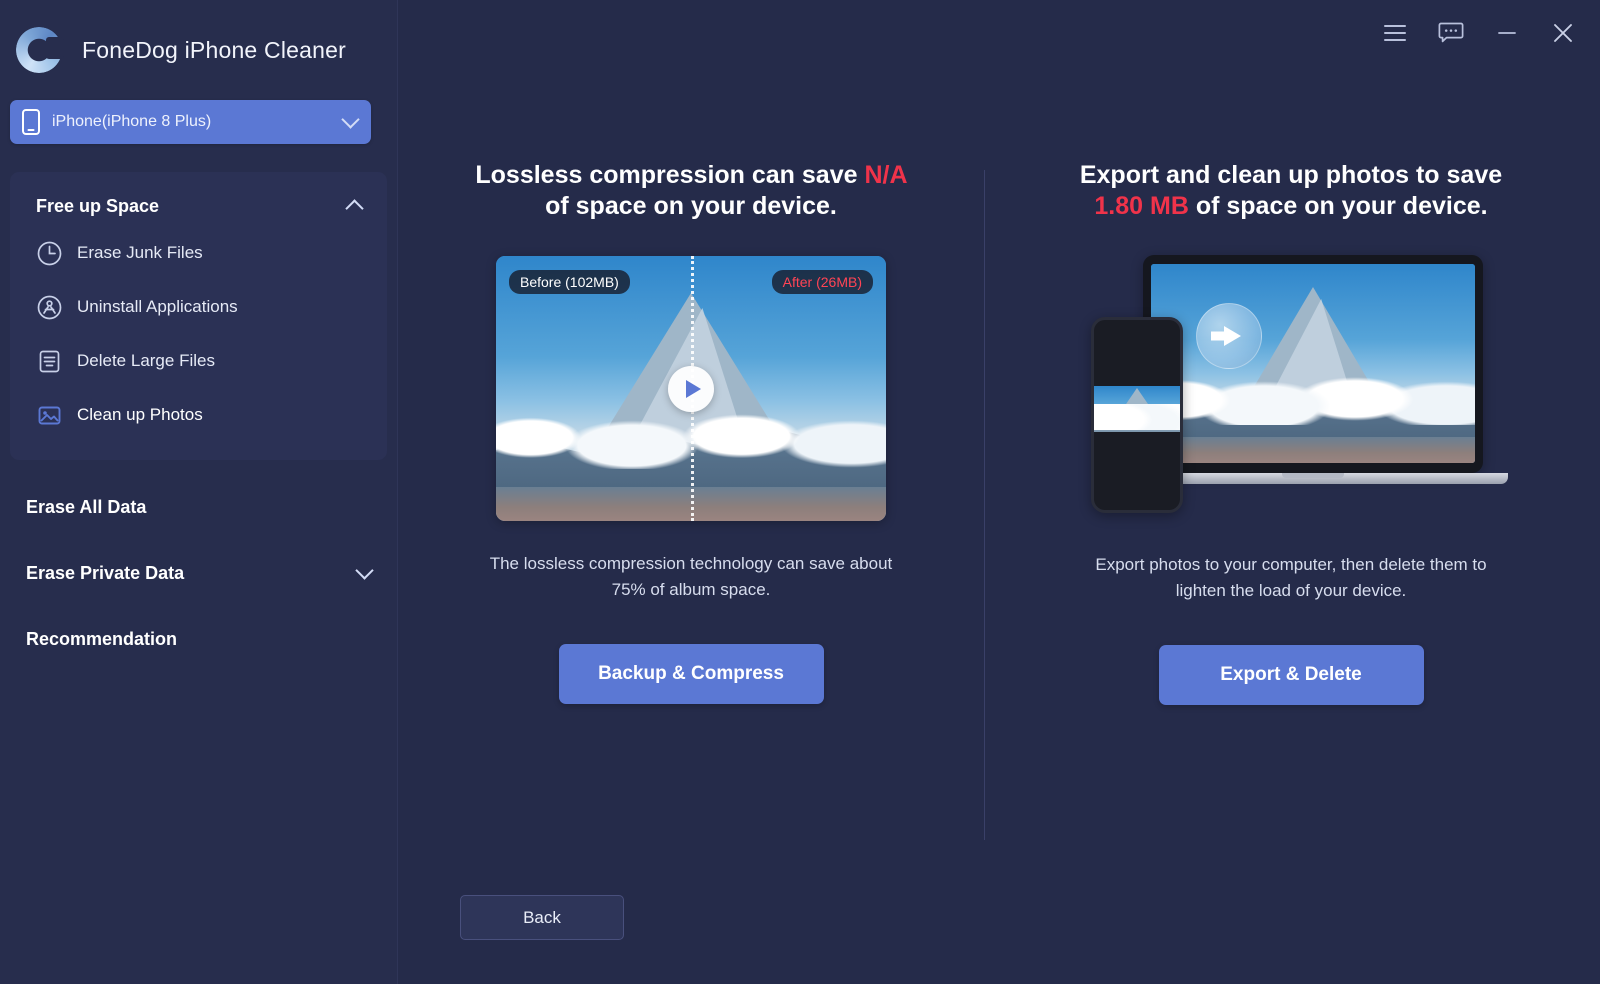 This screenshot has width=1600, height=984. Describe the element at coordinates (198, 639) in the screenshot. I see `sidebar-item-recommendation: Recommendation` at that location.